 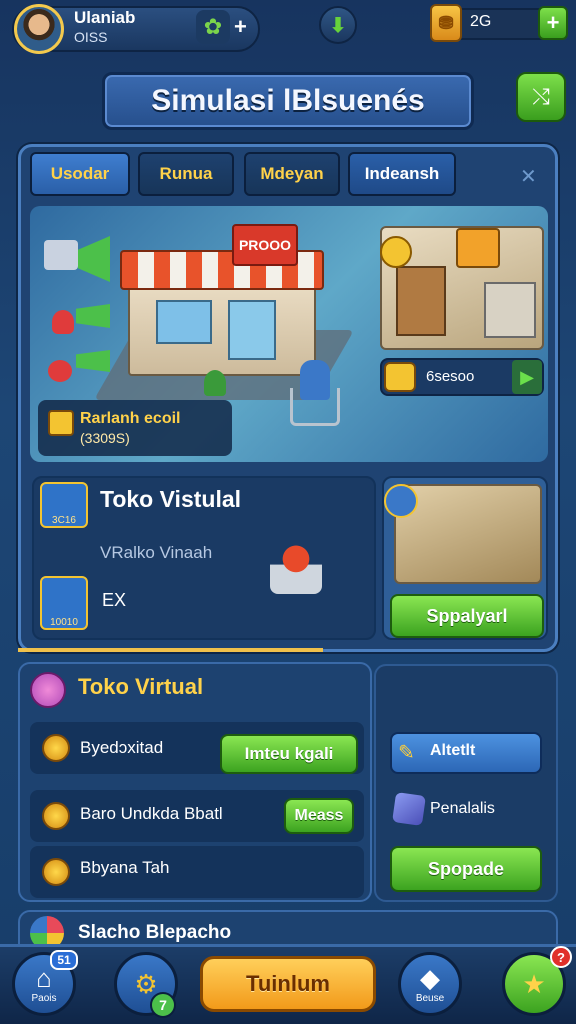 I want to click on shop-door, so click(x=252, y=330).